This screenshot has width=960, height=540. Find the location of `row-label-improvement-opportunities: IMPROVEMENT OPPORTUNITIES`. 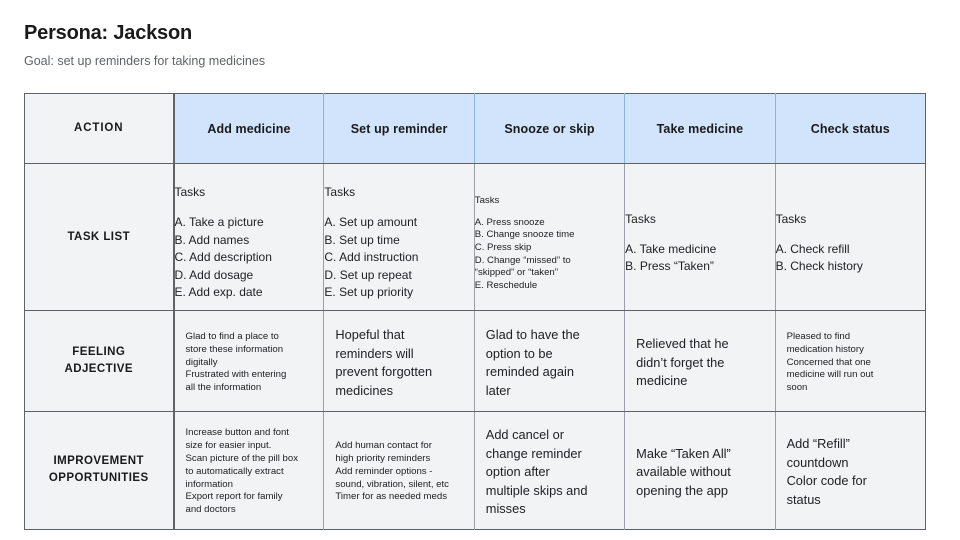

row-label-improvement-opportunities: IMPROVEMENT OPPORTUNITIES is located at coordinates (99, 470).